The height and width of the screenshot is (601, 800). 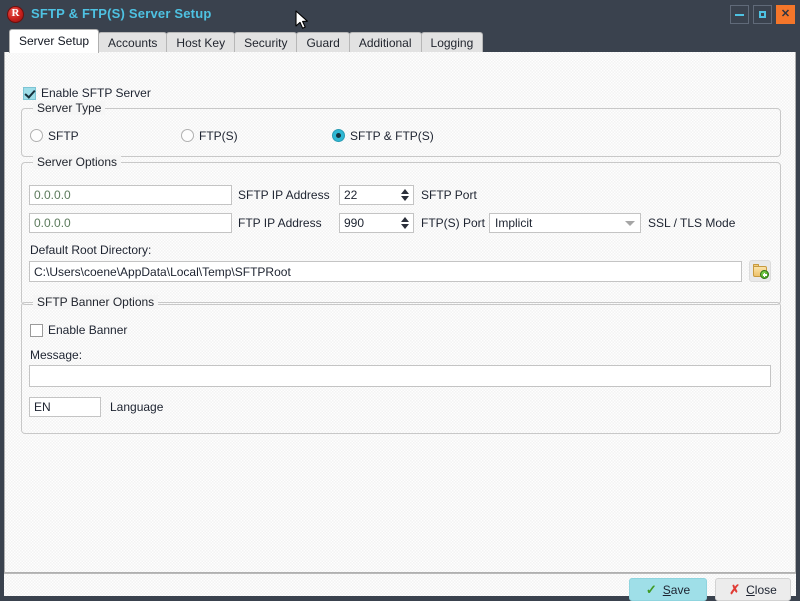 I want to click on tab-logging: Logging, so click(x=452, y=42).